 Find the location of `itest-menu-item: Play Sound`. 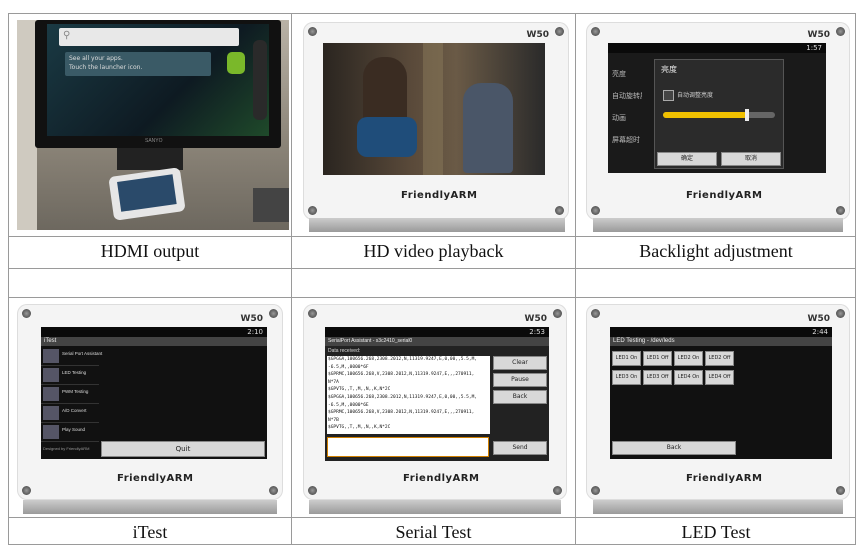

itest-menu-item: Play Sound is located at coordinates (70, 432).